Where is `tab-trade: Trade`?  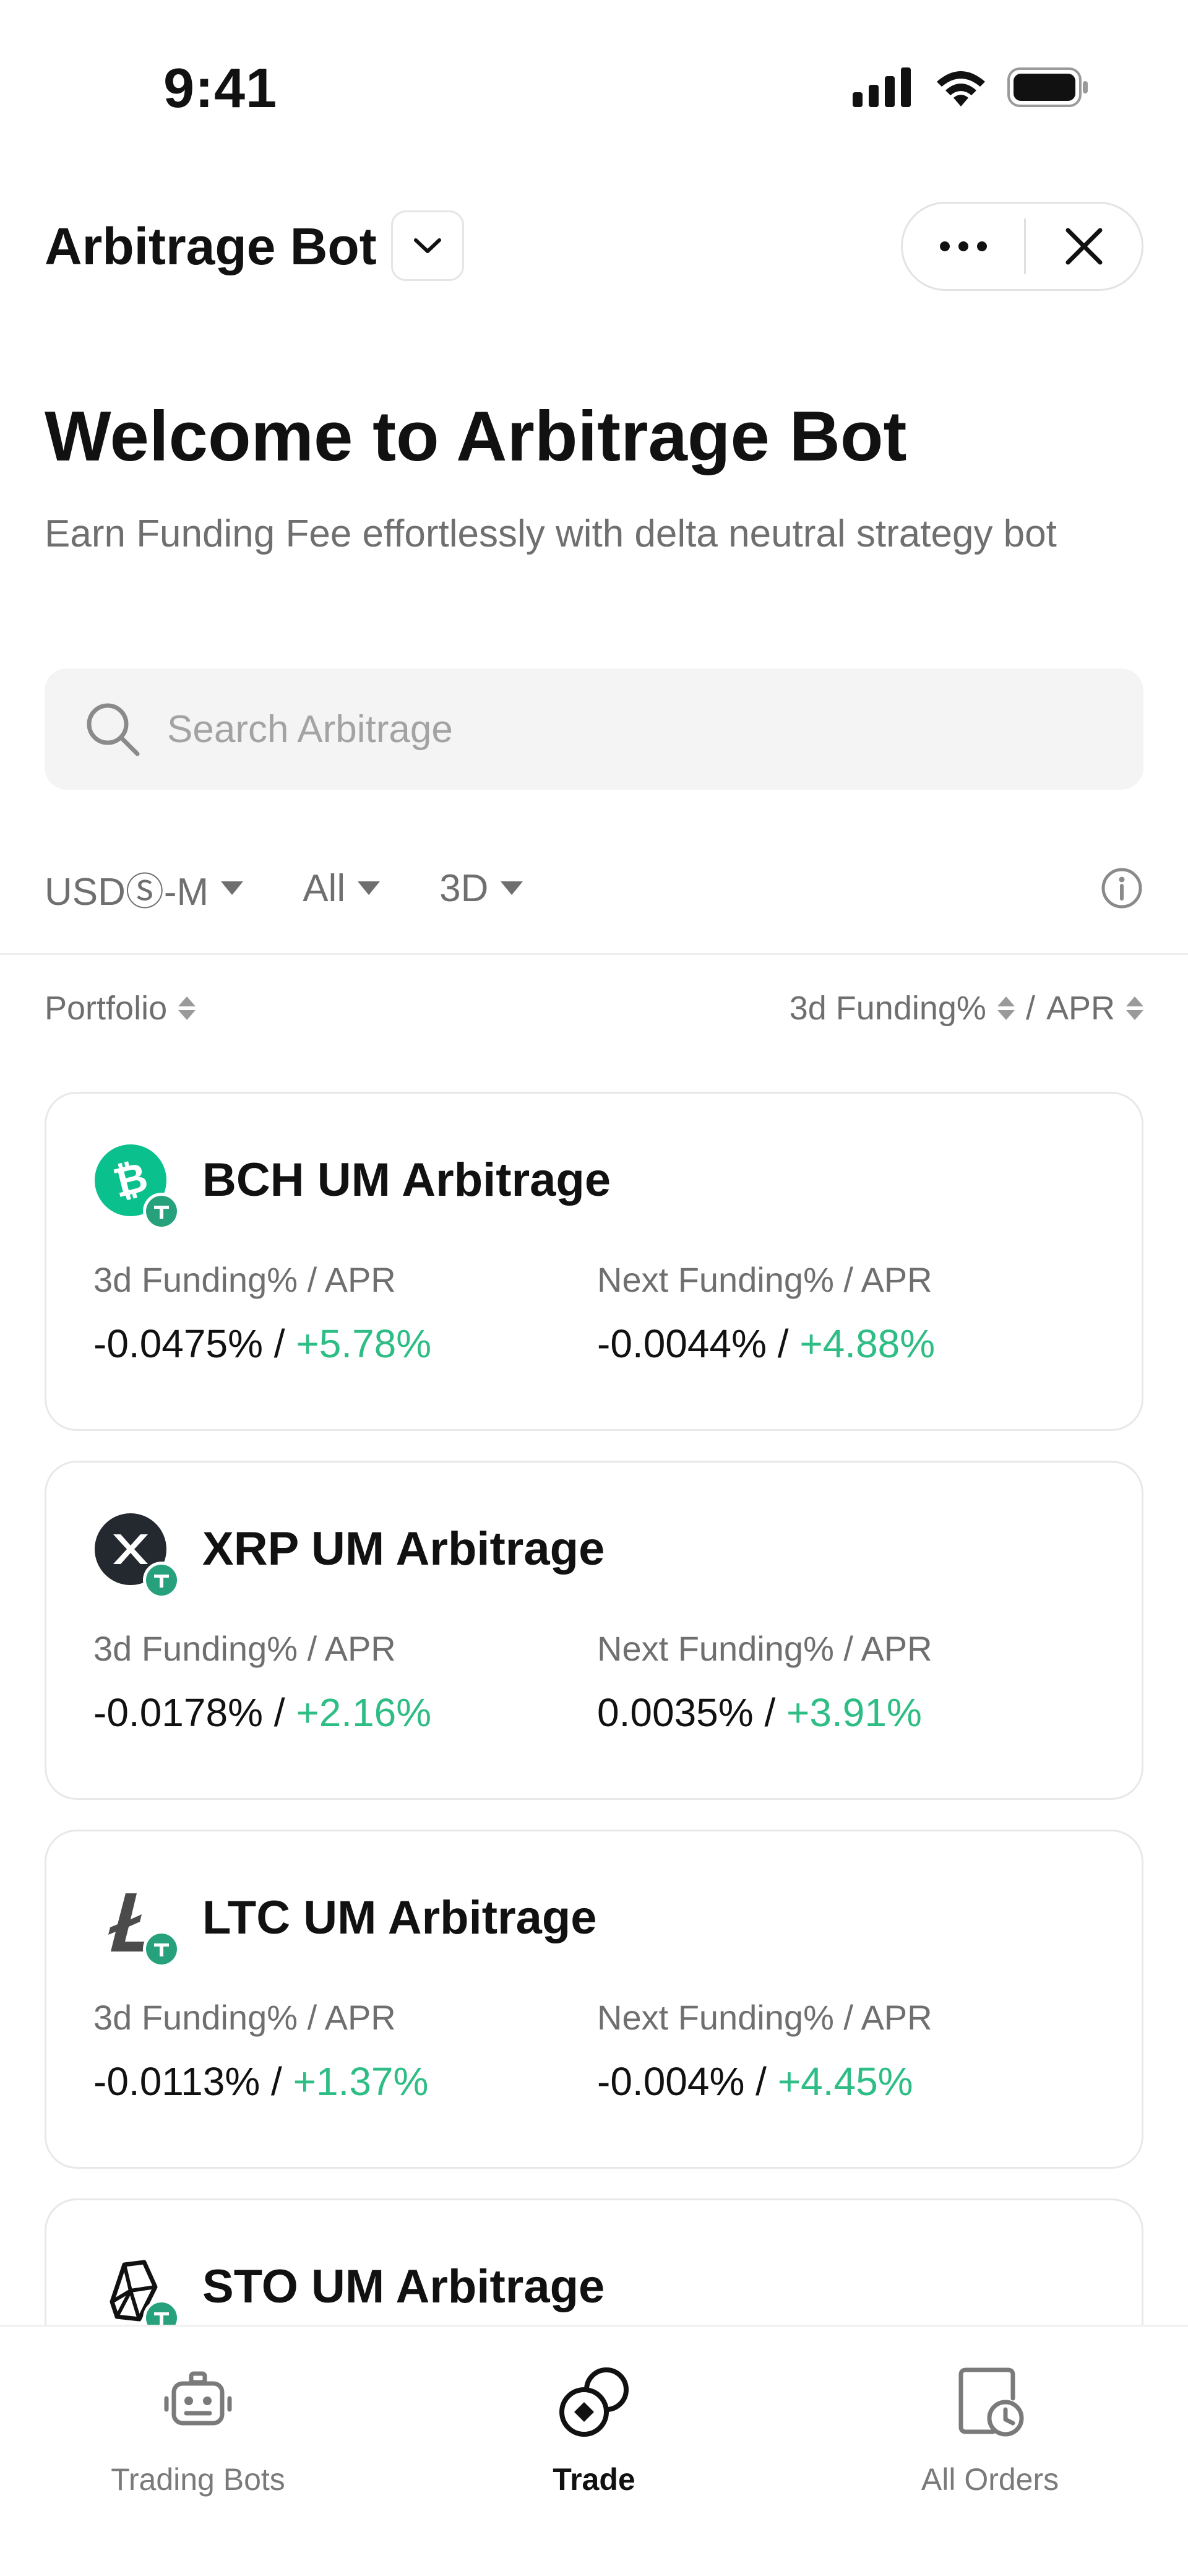
tab-trade: Trade is located at coordinates (594, 2419).